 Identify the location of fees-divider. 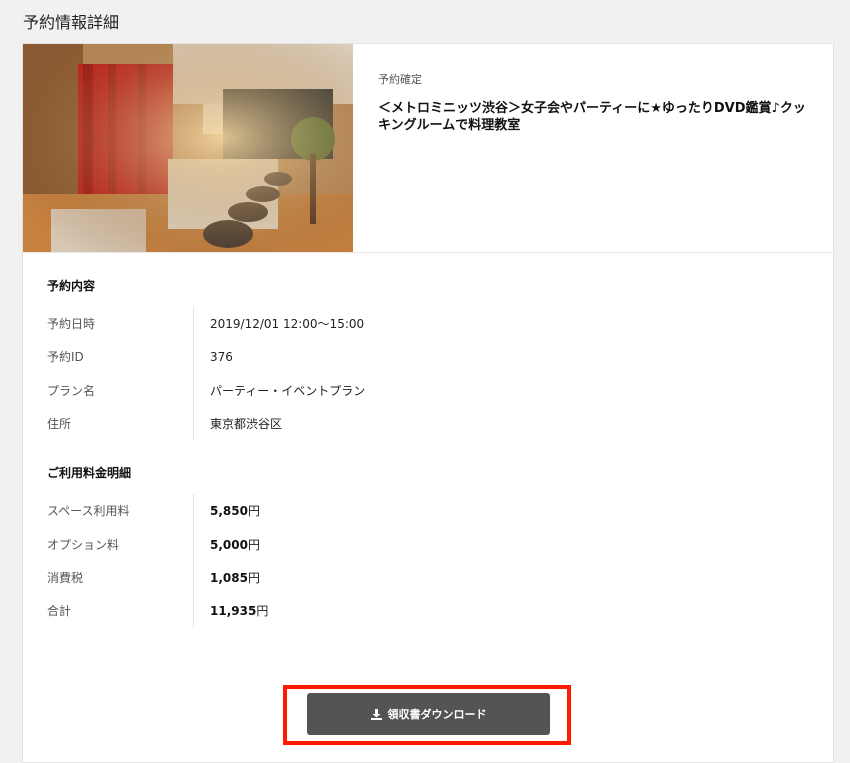
(193, 561).